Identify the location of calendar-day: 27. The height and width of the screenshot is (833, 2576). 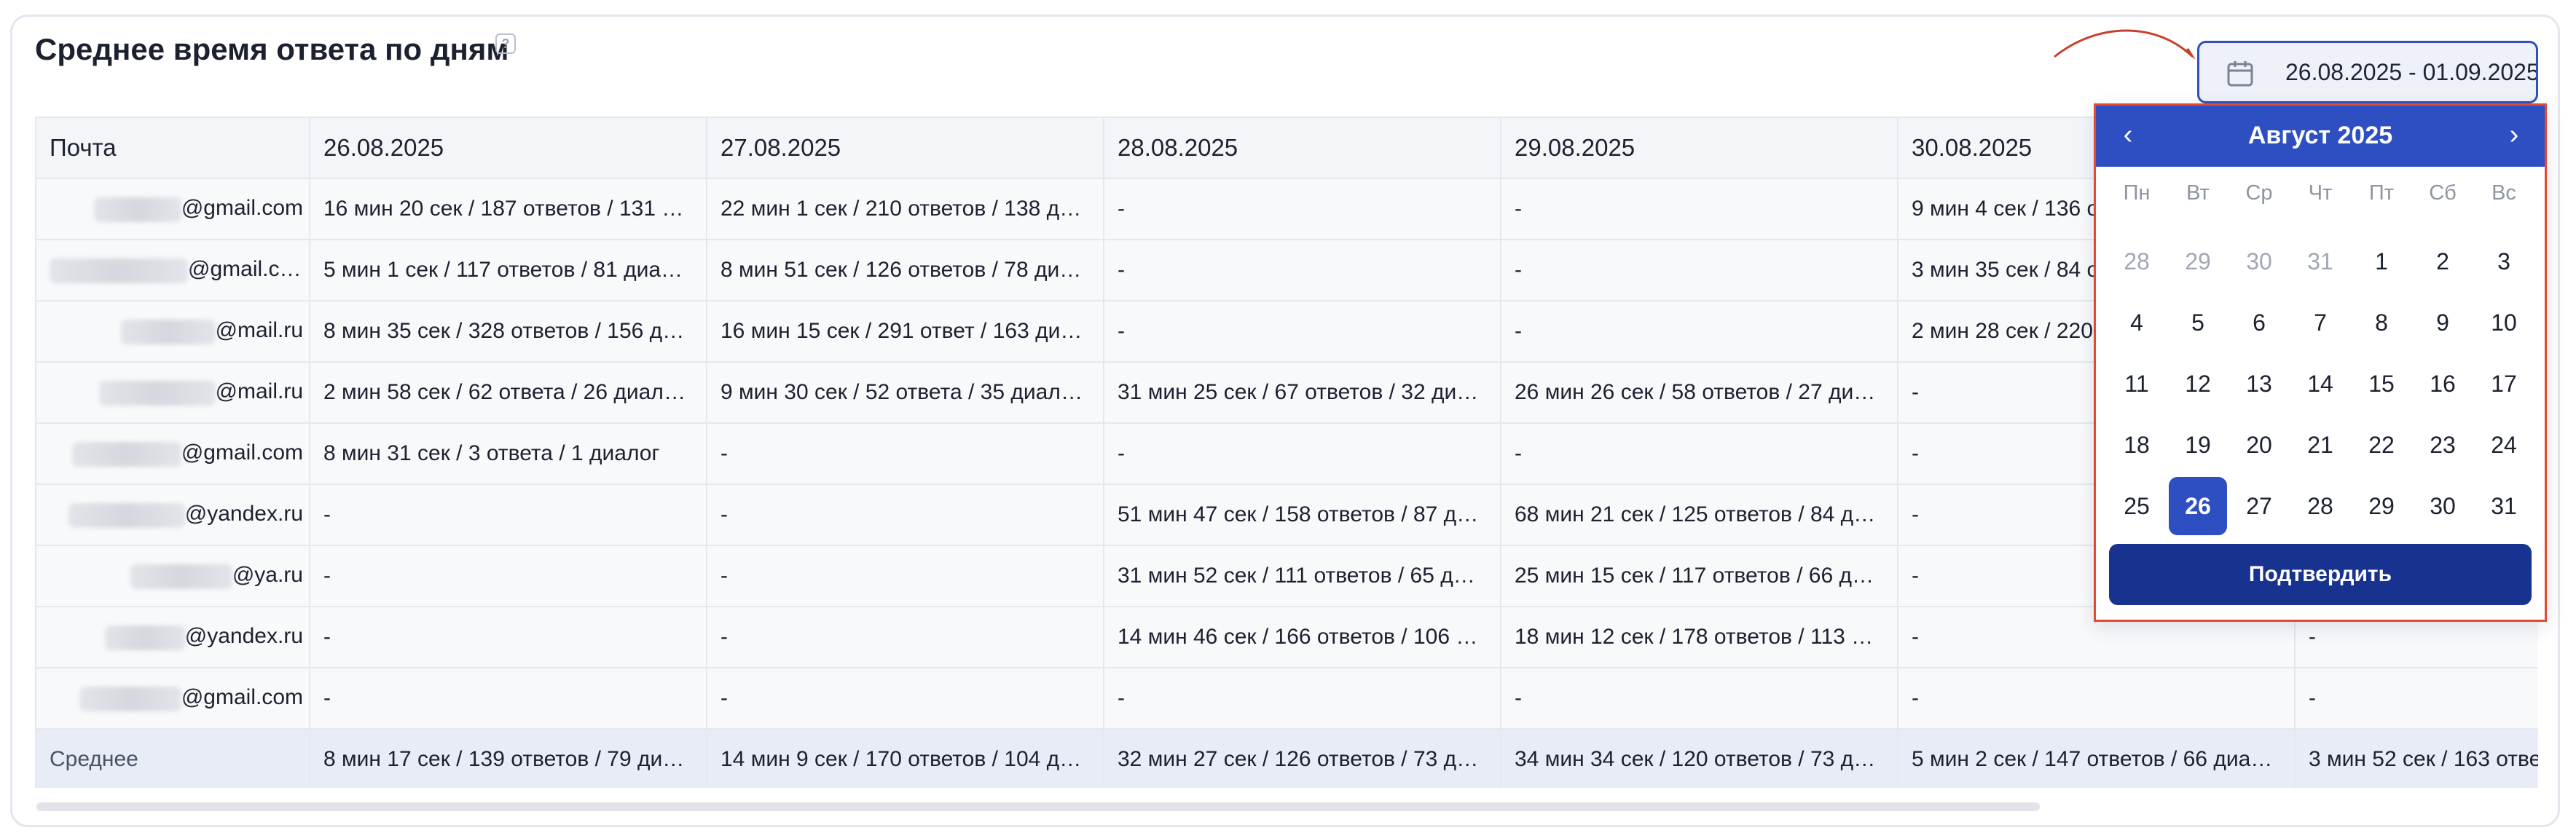
(2259, 506).